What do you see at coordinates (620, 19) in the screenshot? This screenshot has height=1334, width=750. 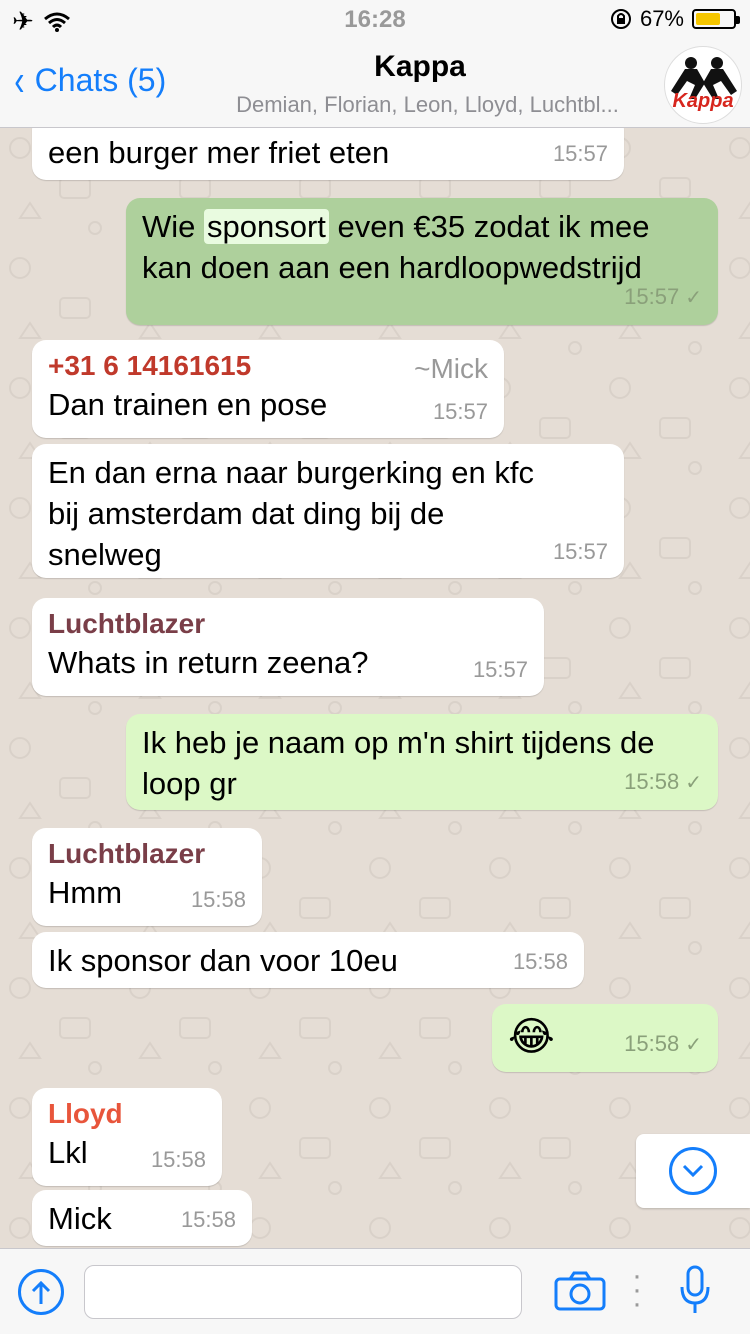 I see `rotation-lock-icon` at bounding box center [620, 19].